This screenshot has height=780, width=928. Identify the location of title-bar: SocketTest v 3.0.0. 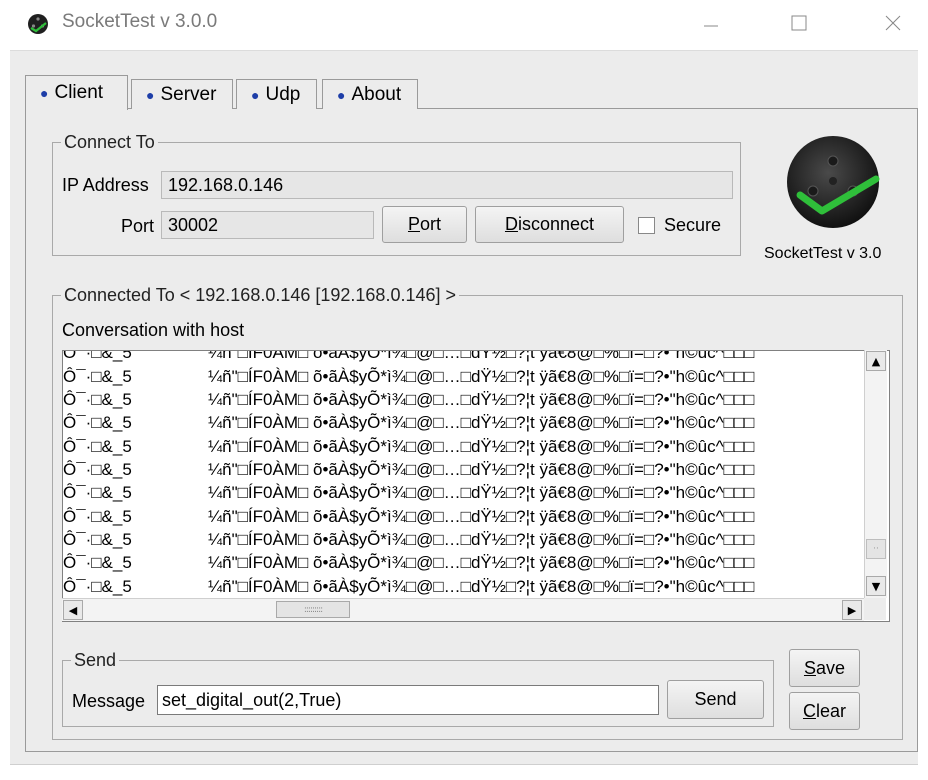
(464, 25).